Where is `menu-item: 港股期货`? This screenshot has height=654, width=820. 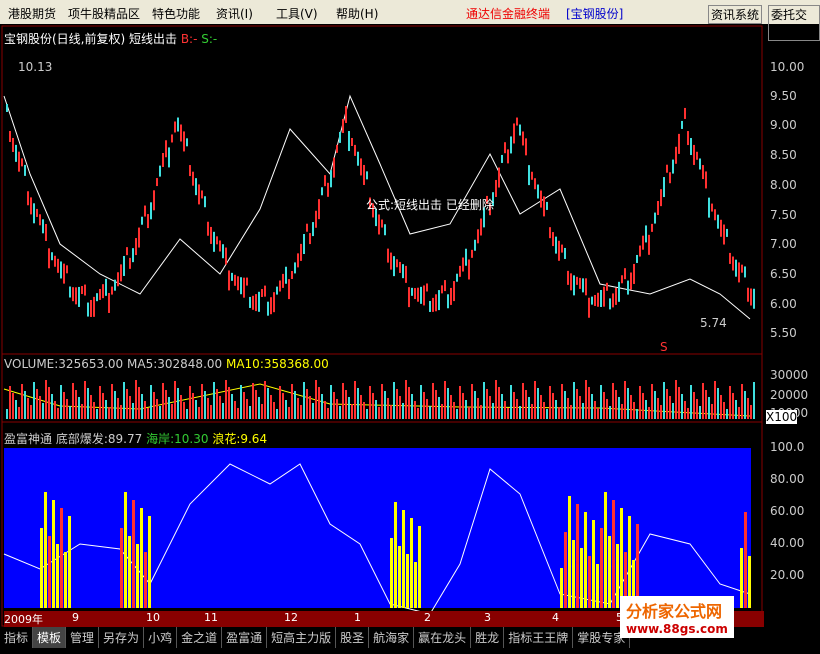
menu-item: 港股期货 is located at coordinates (32, 13).